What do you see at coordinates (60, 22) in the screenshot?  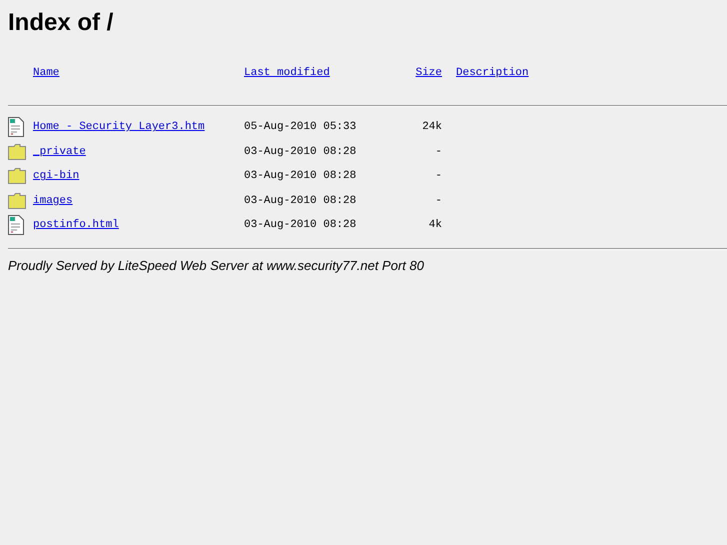 I see `page-title: Index of /` at bounding box center [60, 22].